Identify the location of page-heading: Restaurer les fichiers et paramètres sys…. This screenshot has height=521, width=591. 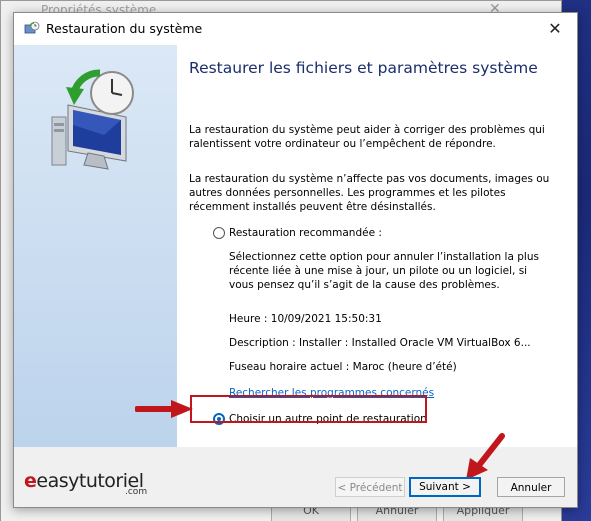
(363, 68).